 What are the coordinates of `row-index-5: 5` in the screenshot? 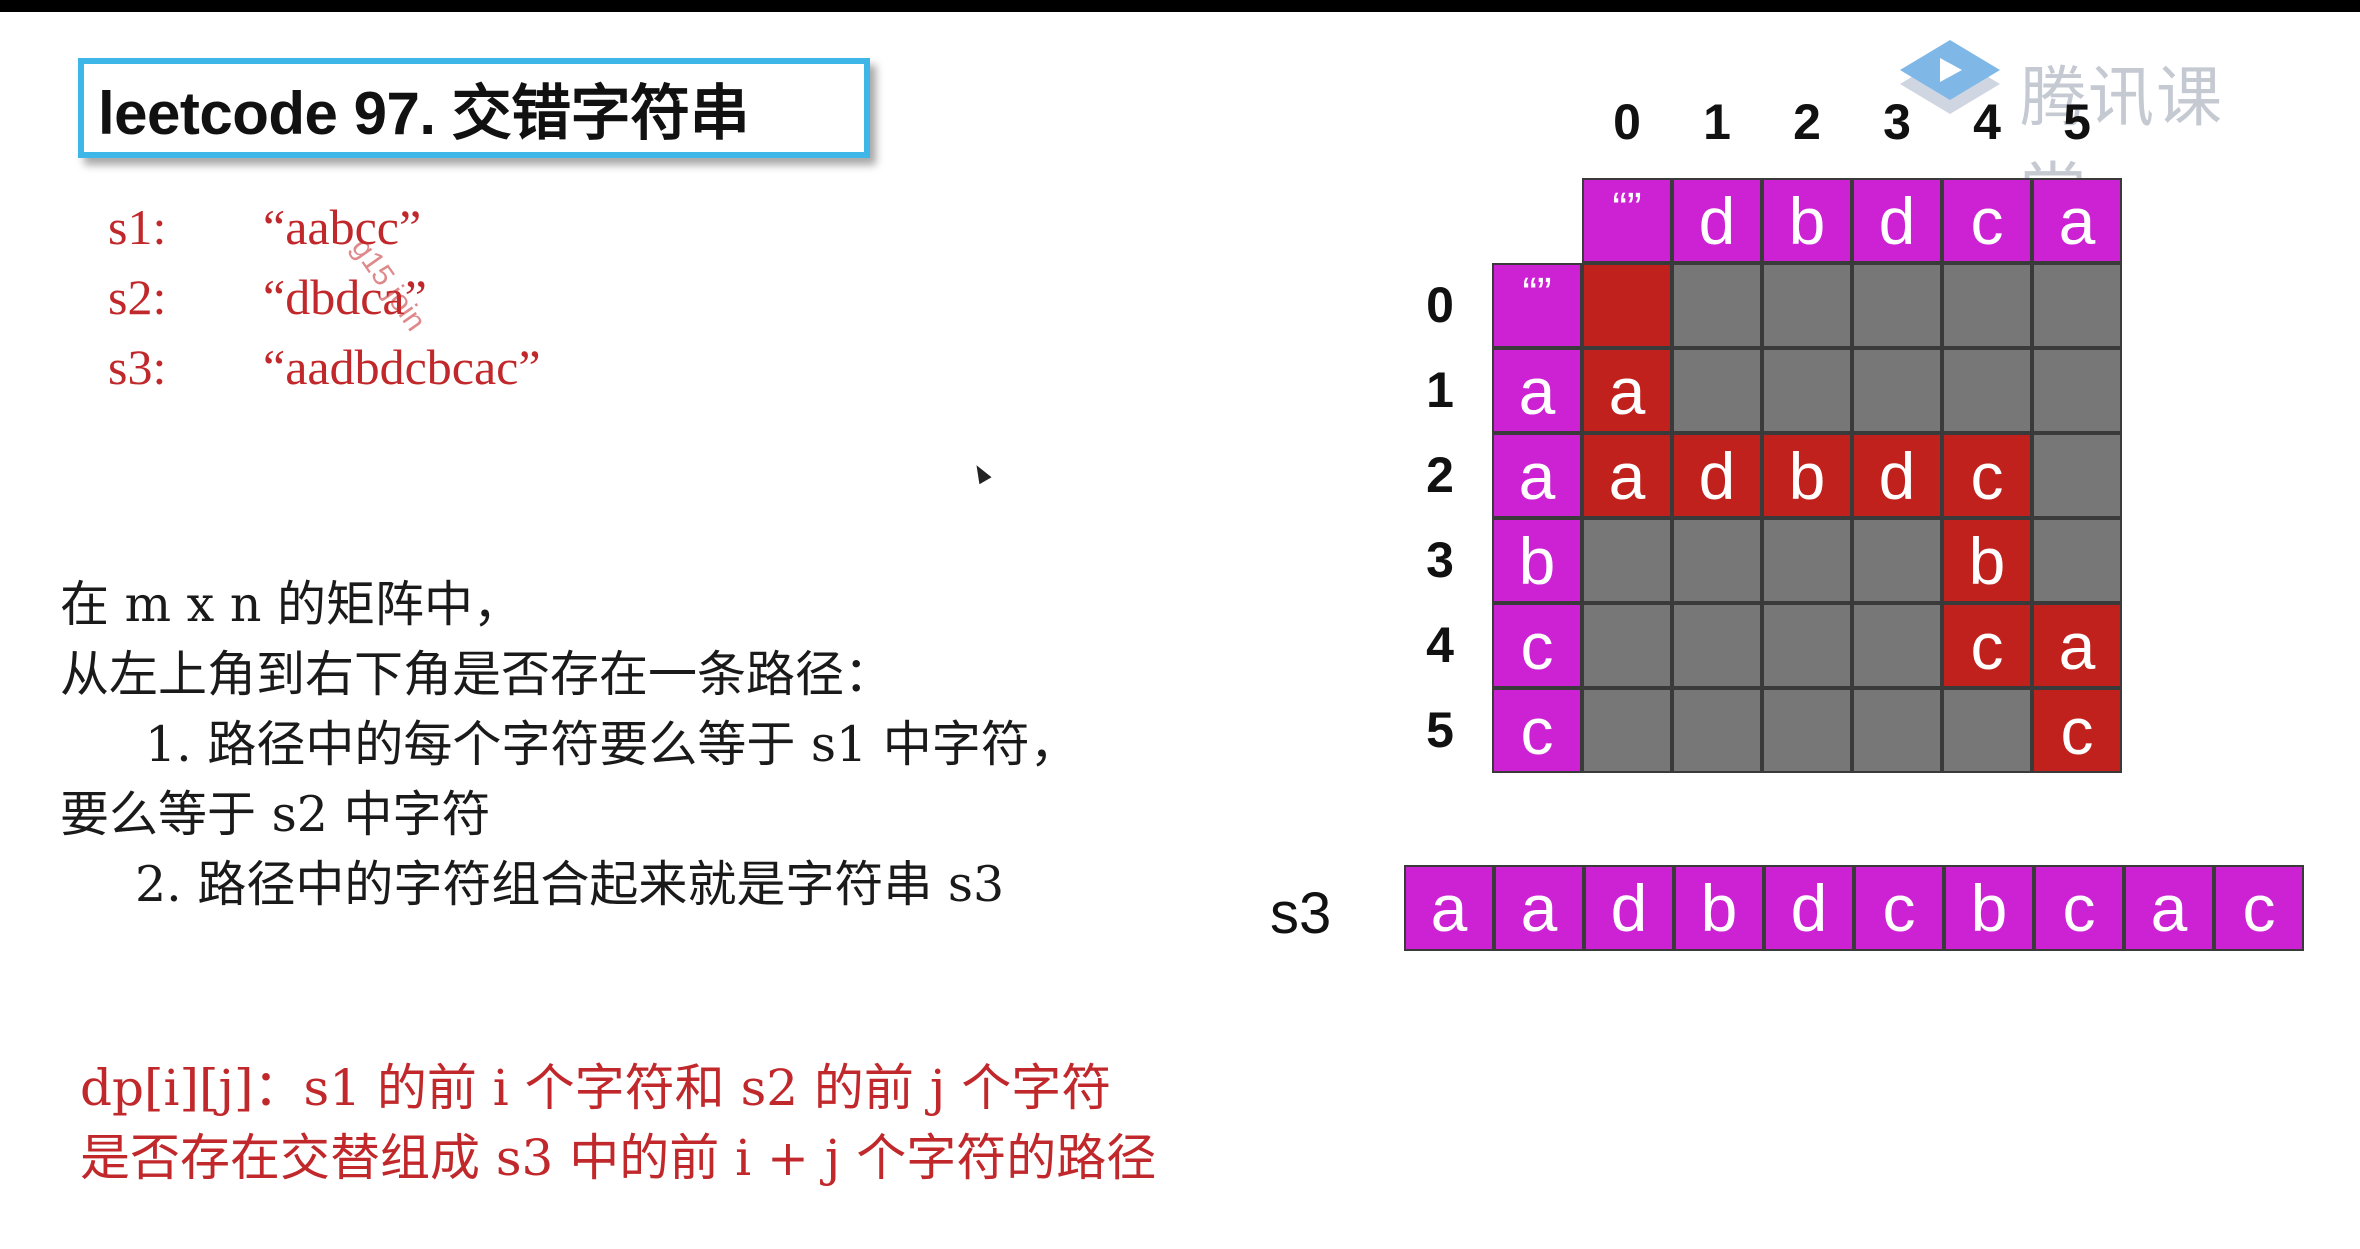 It's located at (1440, 730).